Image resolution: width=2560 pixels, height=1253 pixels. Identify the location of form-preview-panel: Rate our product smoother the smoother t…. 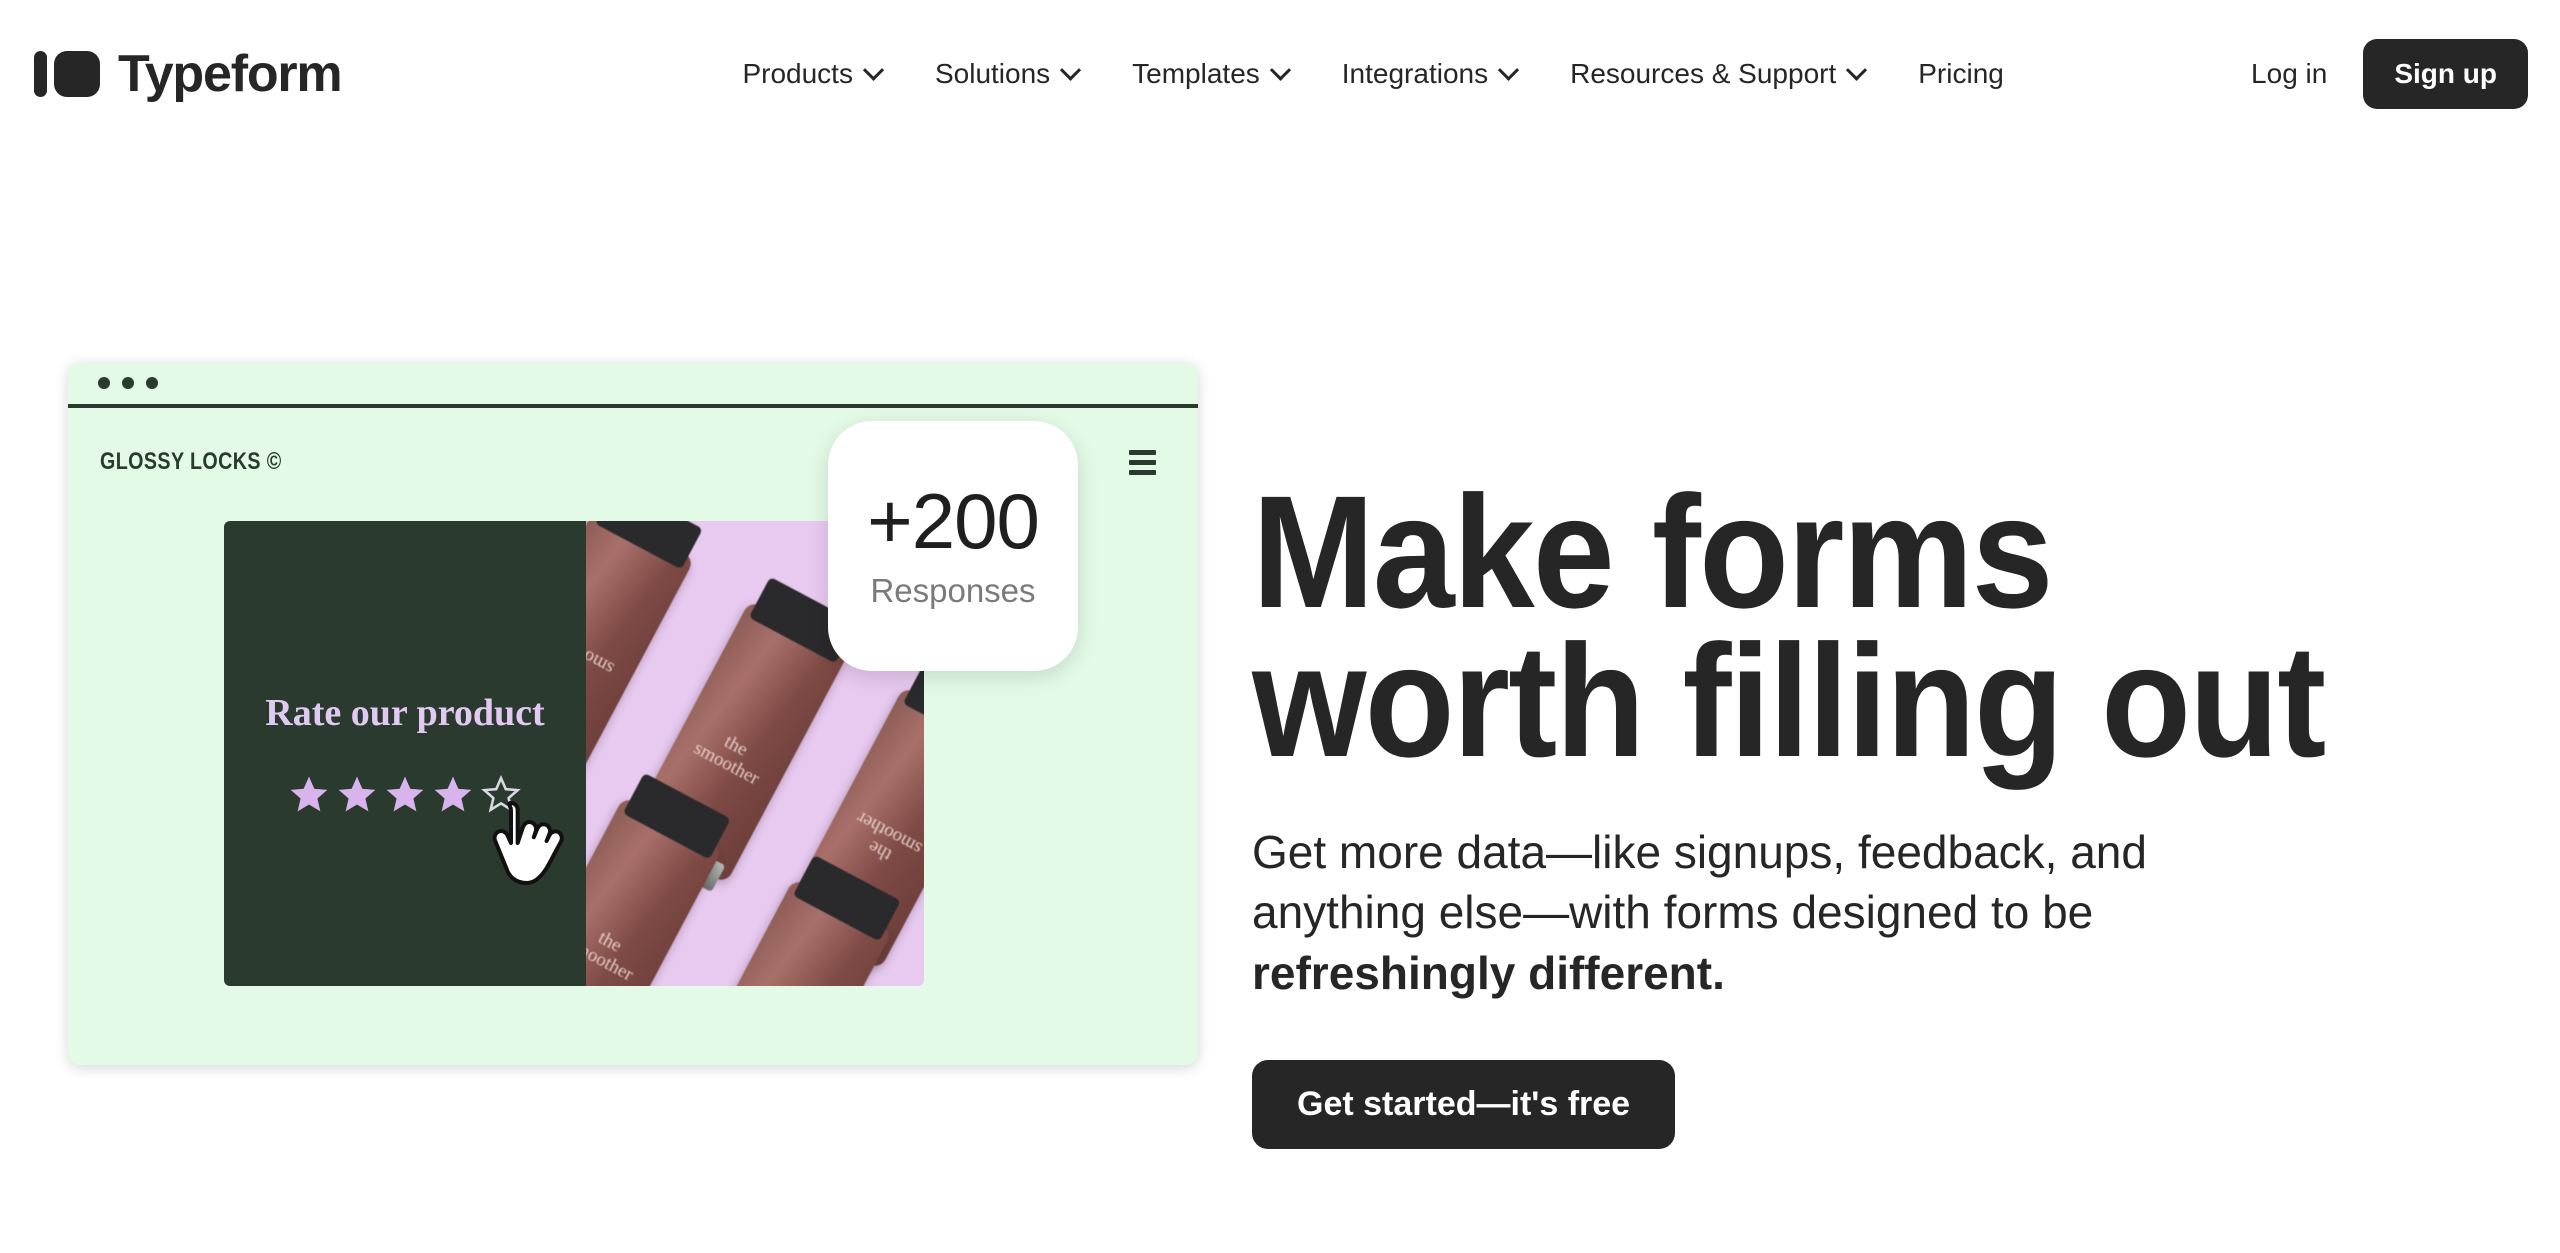
(574, 753).